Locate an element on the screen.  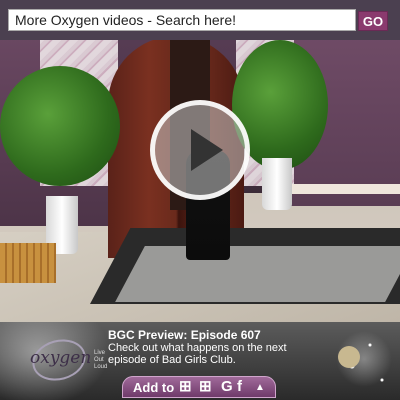
google-icon: G is located at coordinates (227, 387).